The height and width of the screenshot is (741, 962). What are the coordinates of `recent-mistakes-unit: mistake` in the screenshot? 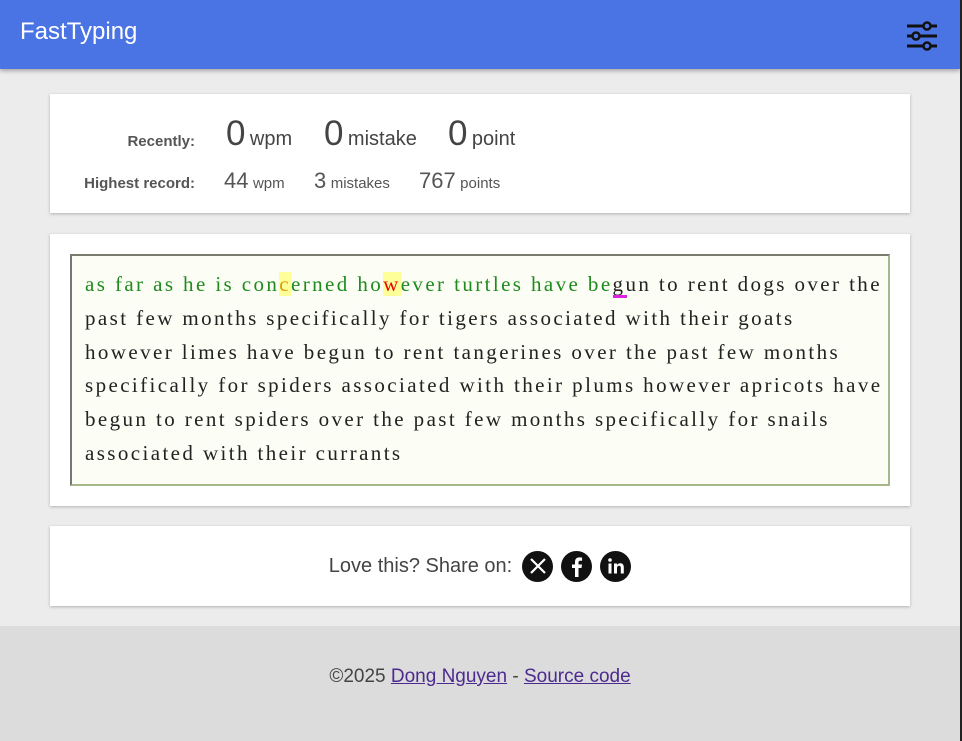 It's located at (382, 139).